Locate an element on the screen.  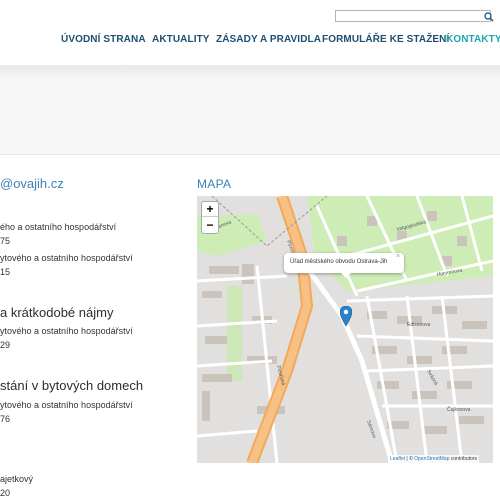
search-input is located at coordinates (413, 16).